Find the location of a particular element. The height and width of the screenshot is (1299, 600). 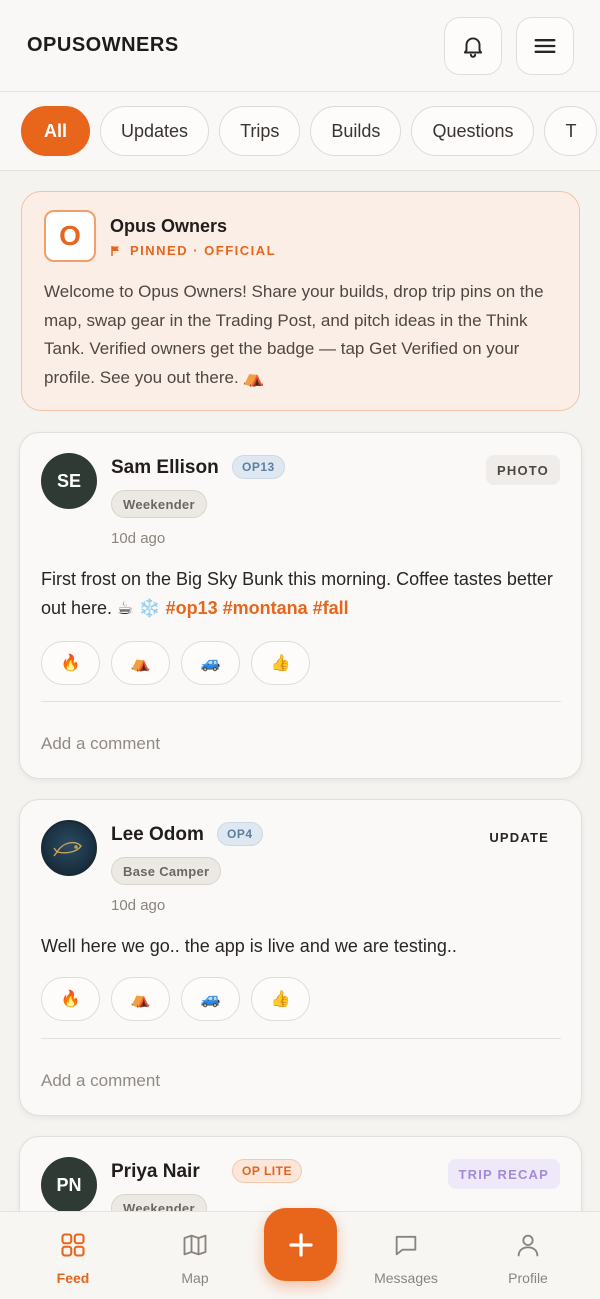

hamburger-icon is located at coordinates (545, 45).